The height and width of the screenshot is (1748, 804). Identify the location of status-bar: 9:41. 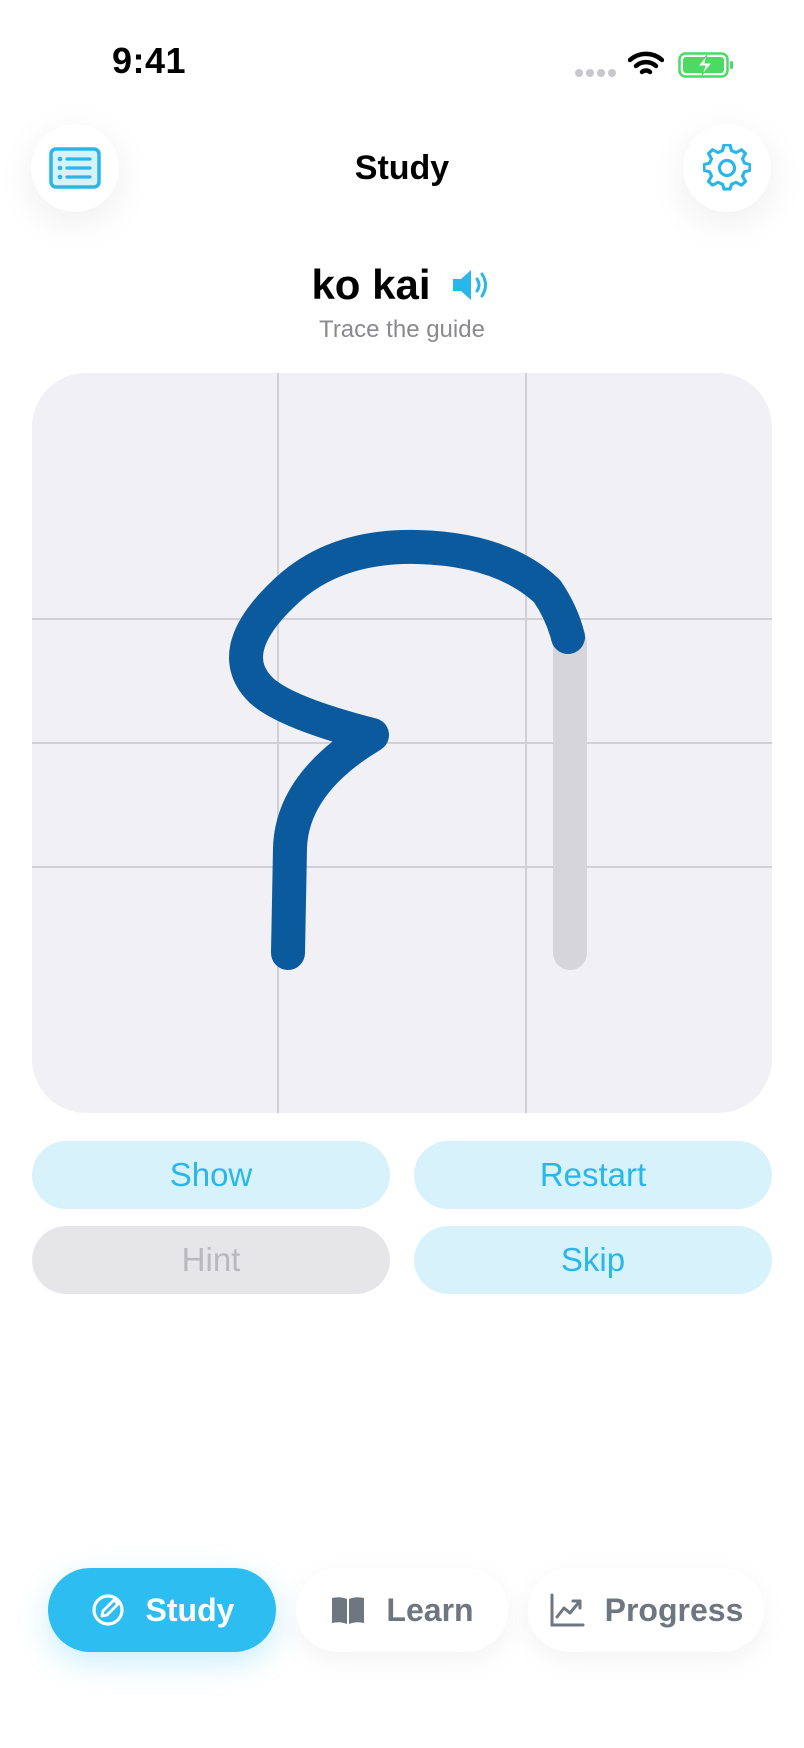
(402, 65).